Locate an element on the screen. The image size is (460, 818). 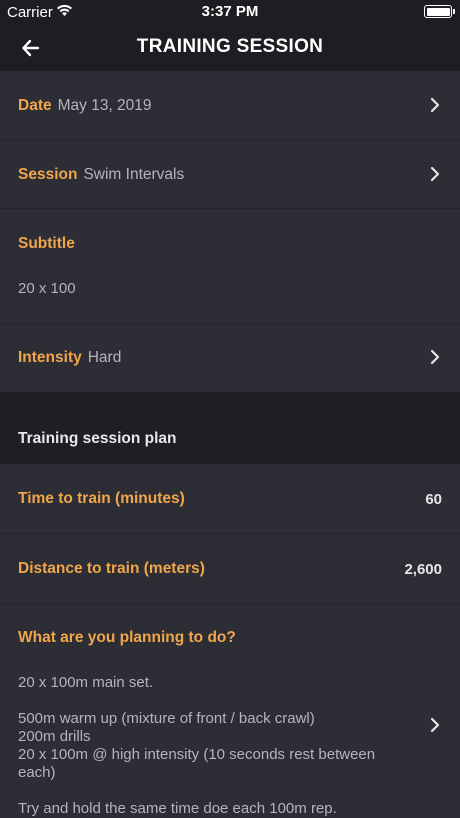
date-label: Date is located at coordinates (35, 105).